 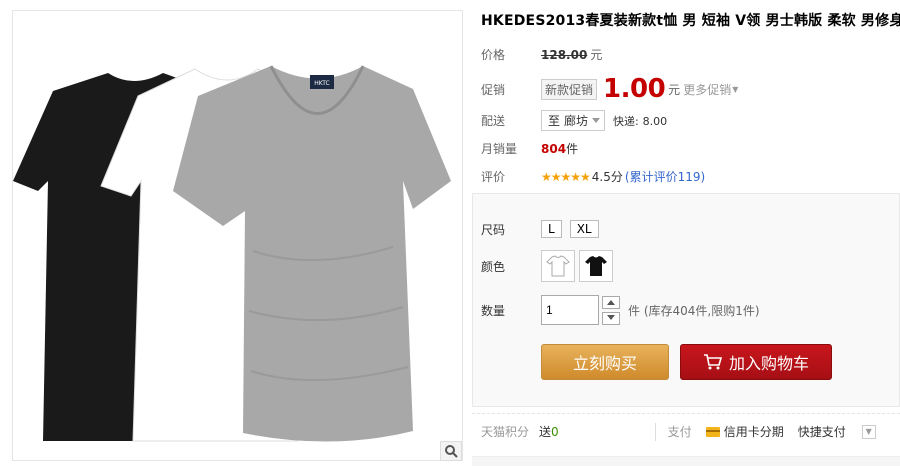 I want to click on product-title: HKEDES2013春夏装新款t恤 男 短袖 V领 男士韩版 柔软 男修身T, so click(x=690, y=21).